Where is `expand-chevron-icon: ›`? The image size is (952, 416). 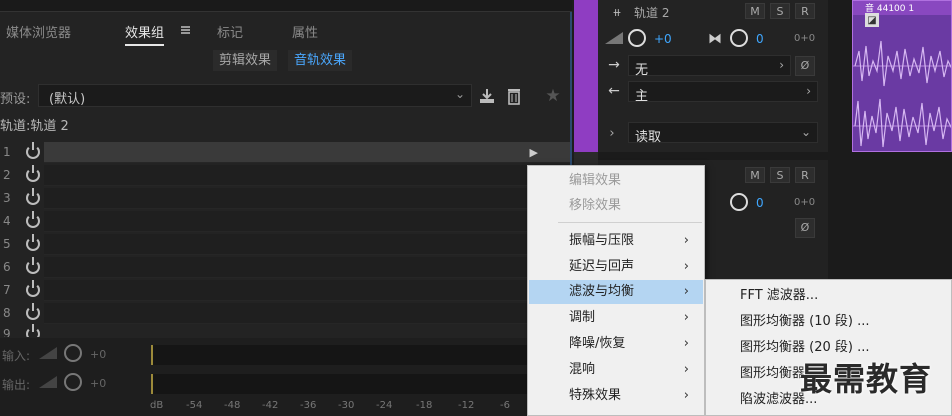
expand-chevron-icon: › is located at coordinates (612, 133).